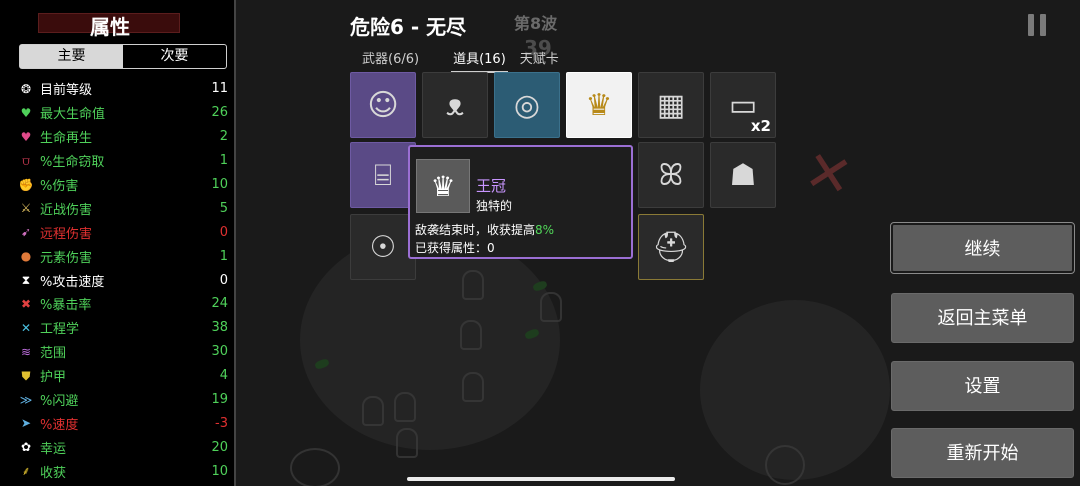 Image resolution: width=1080 pixels, height=486 pixels. I want to click on flame-icon: ●, so click(26, 256).